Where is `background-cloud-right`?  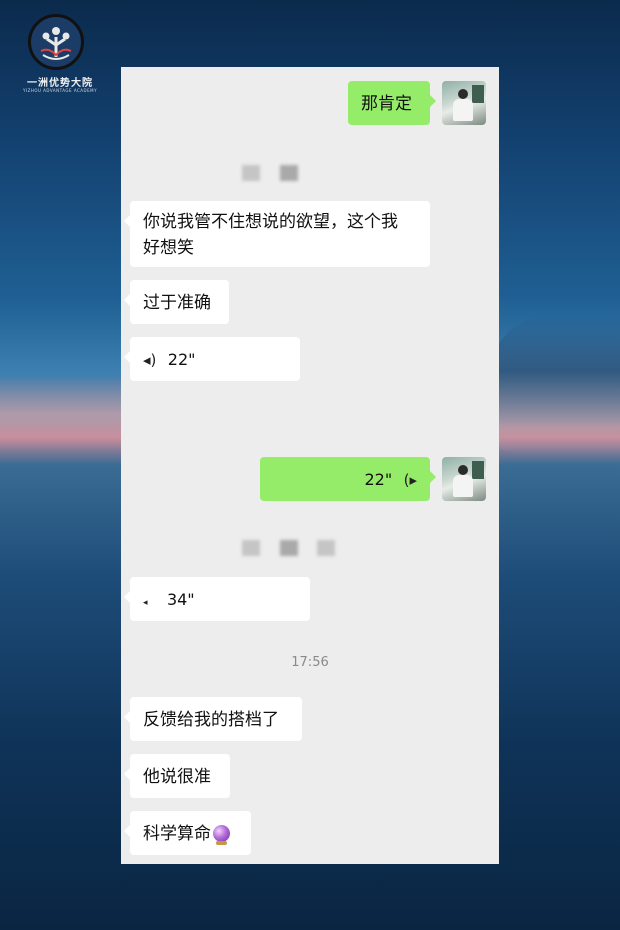
background-cloud-right is located at coordinates (555, 385).